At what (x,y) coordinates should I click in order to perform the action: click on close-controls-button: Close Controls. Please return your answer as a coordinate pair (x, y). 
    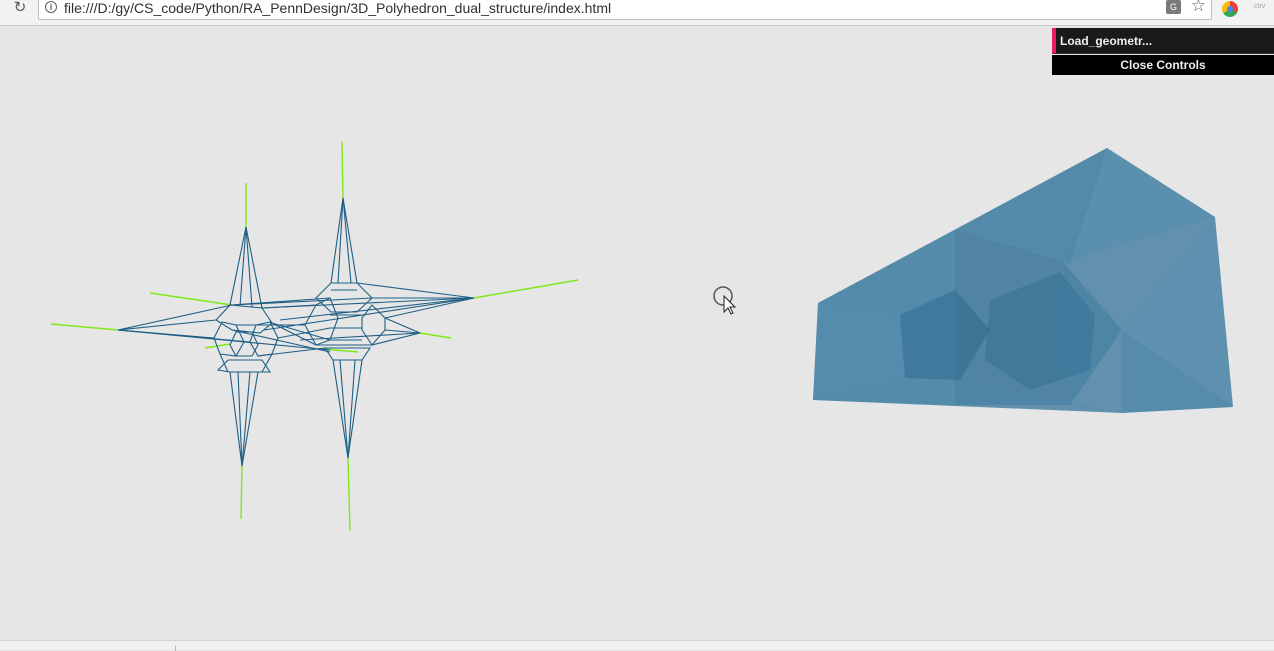
    Looking at the image, I should click on (1163, 65).